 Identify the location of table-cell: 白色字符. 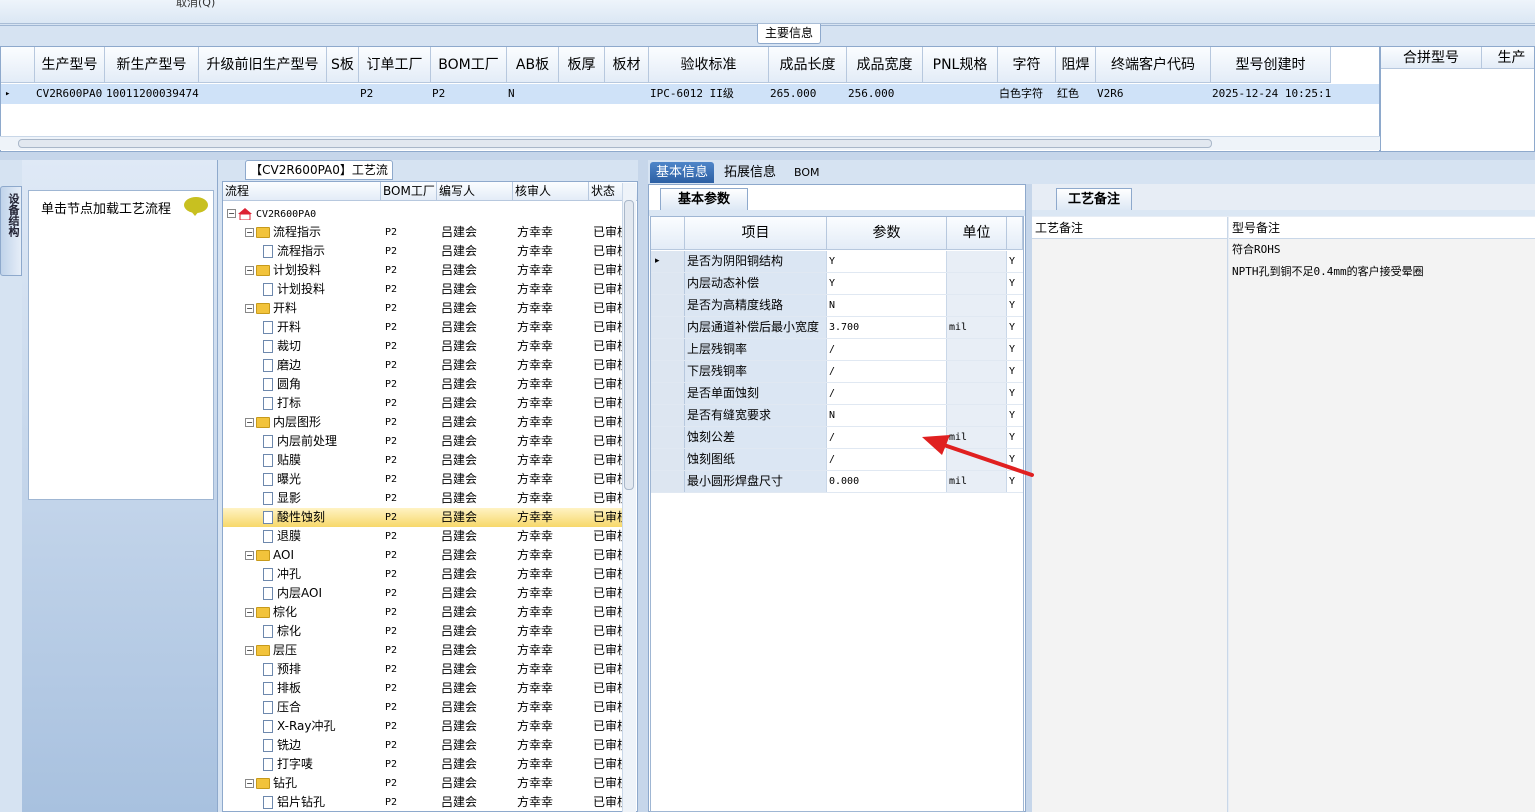
(1027, 94).